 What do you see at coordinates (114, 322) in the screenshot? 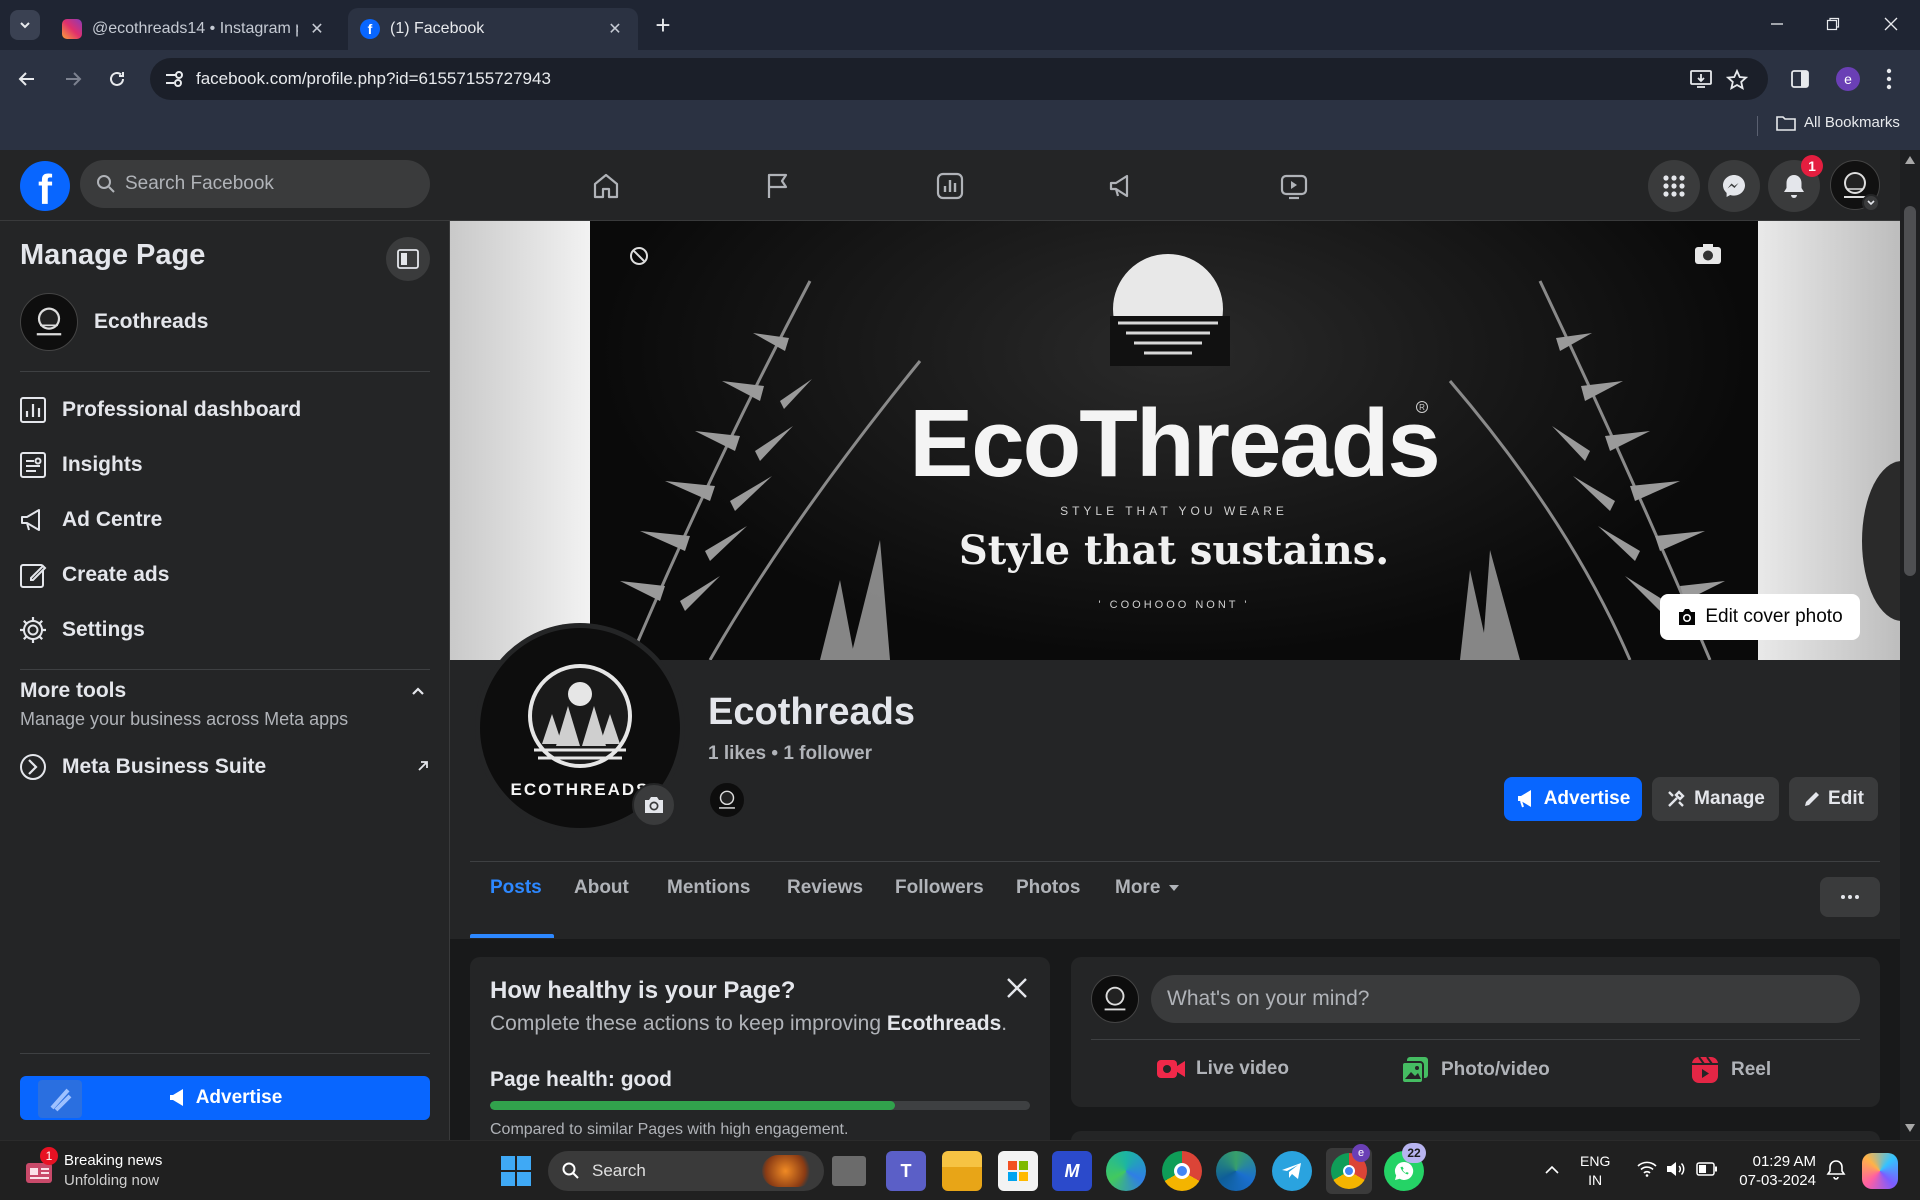
I see `page-switcher: Ecothreads` at bounding box center [114, 322].